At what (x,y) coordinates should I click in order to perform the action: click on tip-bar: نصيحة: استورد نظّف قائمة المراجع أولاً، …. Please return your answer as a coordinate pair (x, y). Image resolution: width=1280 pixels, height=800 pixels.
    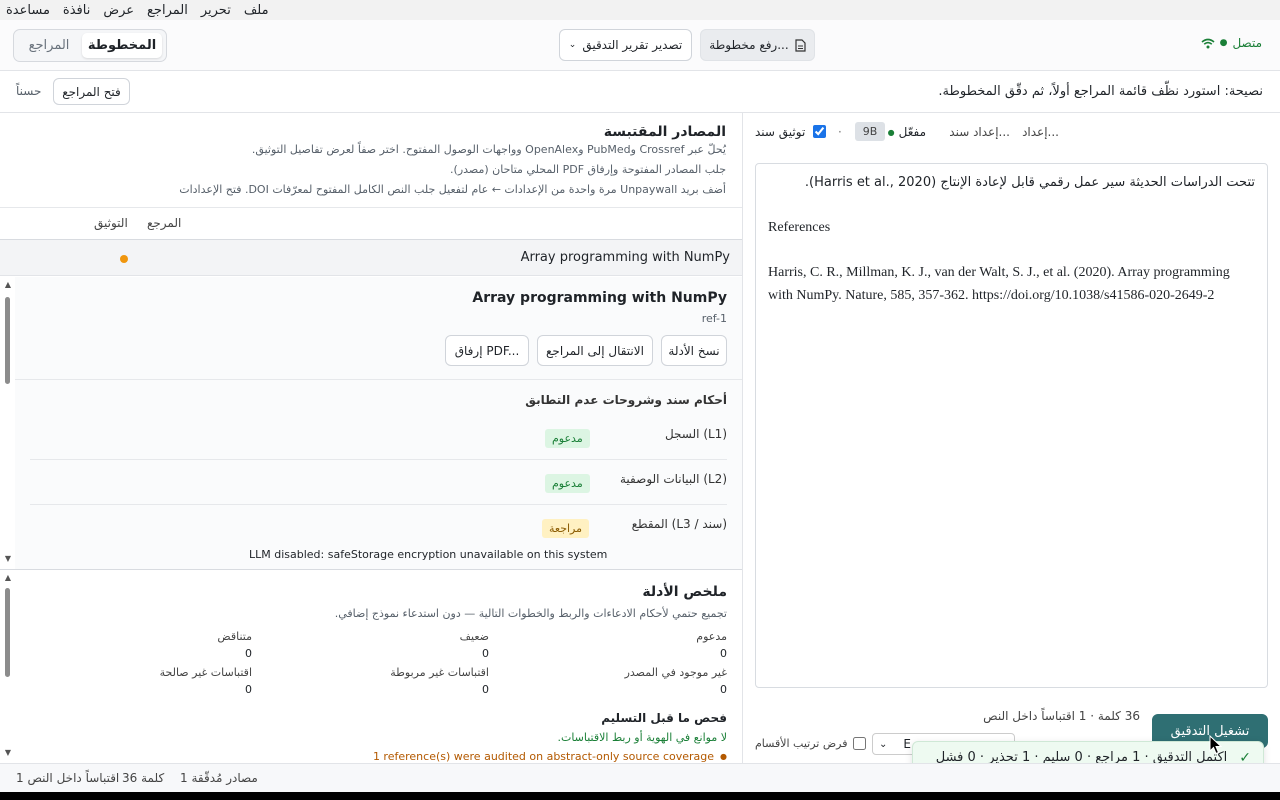
    Looking at the image, I should click on (640, 92).